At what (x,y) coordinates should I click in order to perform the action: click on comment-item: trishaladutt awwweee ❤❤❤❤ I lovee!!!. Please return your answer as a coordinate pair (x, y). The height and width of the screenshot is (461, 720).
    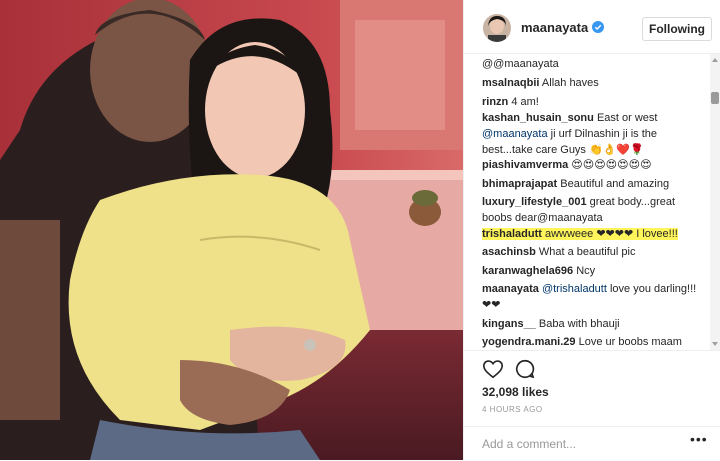
    Looking at the image, I should click on (593, 234).